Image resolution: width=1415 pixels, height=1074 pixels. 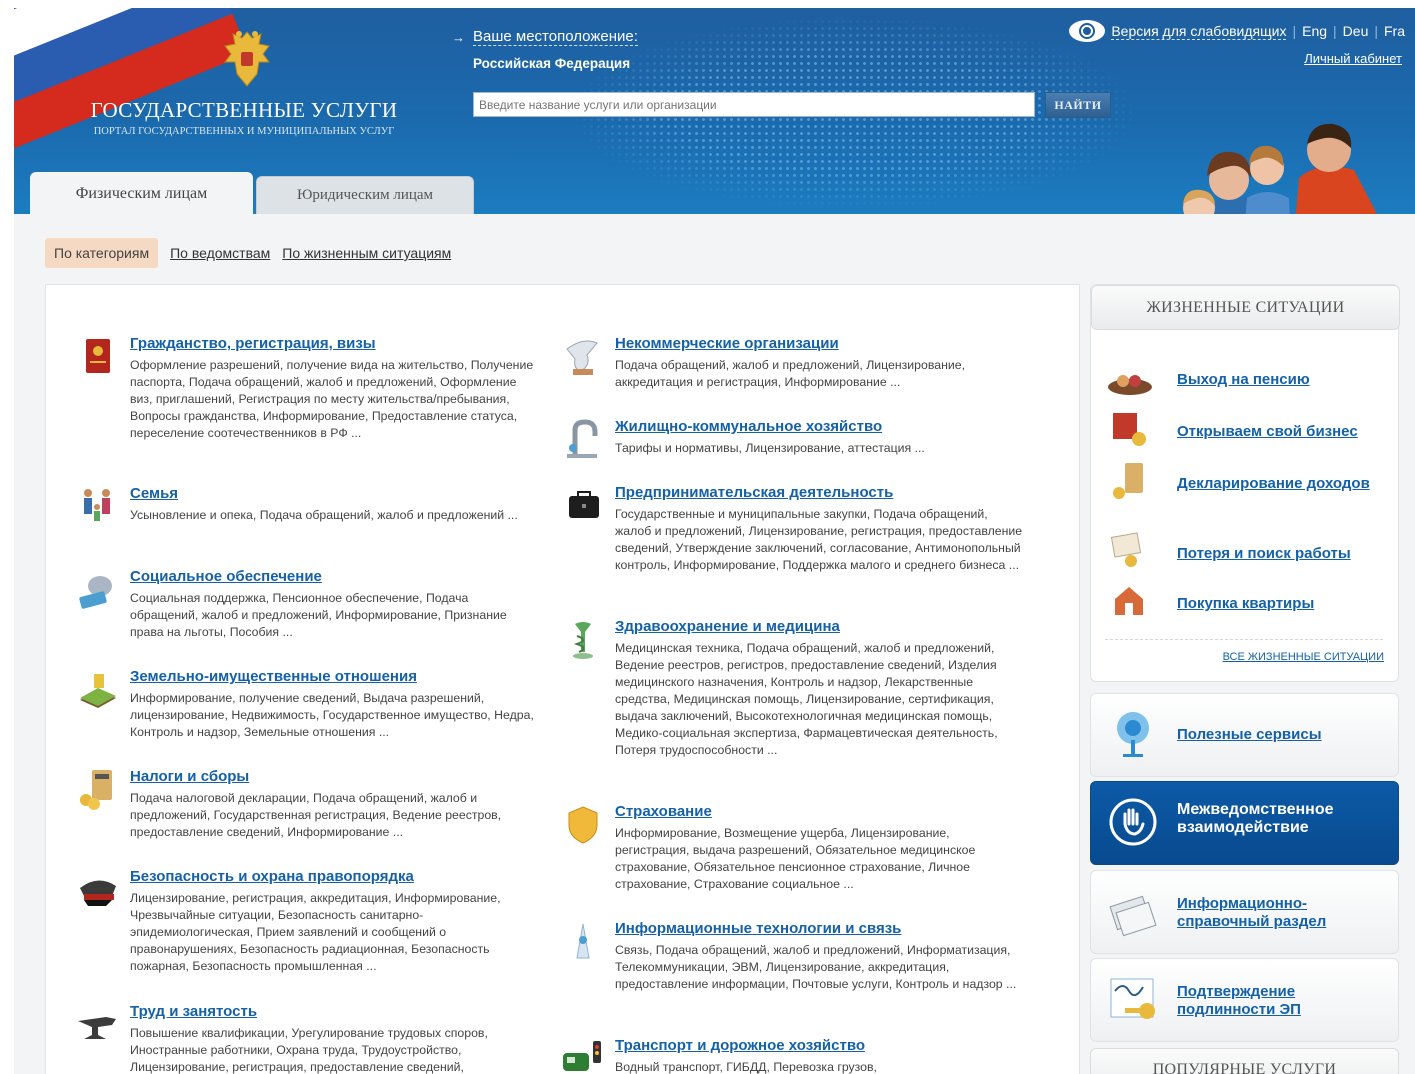 What do you see at coordinates (1356, 31) in the screenshot?
I see `lang-deu-link: Deu` at bounding box center [1356, 31].